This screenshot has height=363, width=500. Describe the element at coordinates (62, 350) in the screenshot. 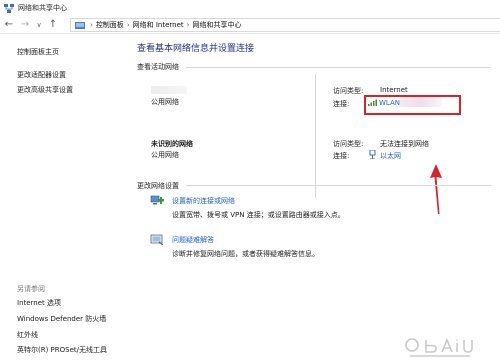

I see `sidebar-link-proset-wireless: 英特尔(R) PROSet/无线工具` at that location.